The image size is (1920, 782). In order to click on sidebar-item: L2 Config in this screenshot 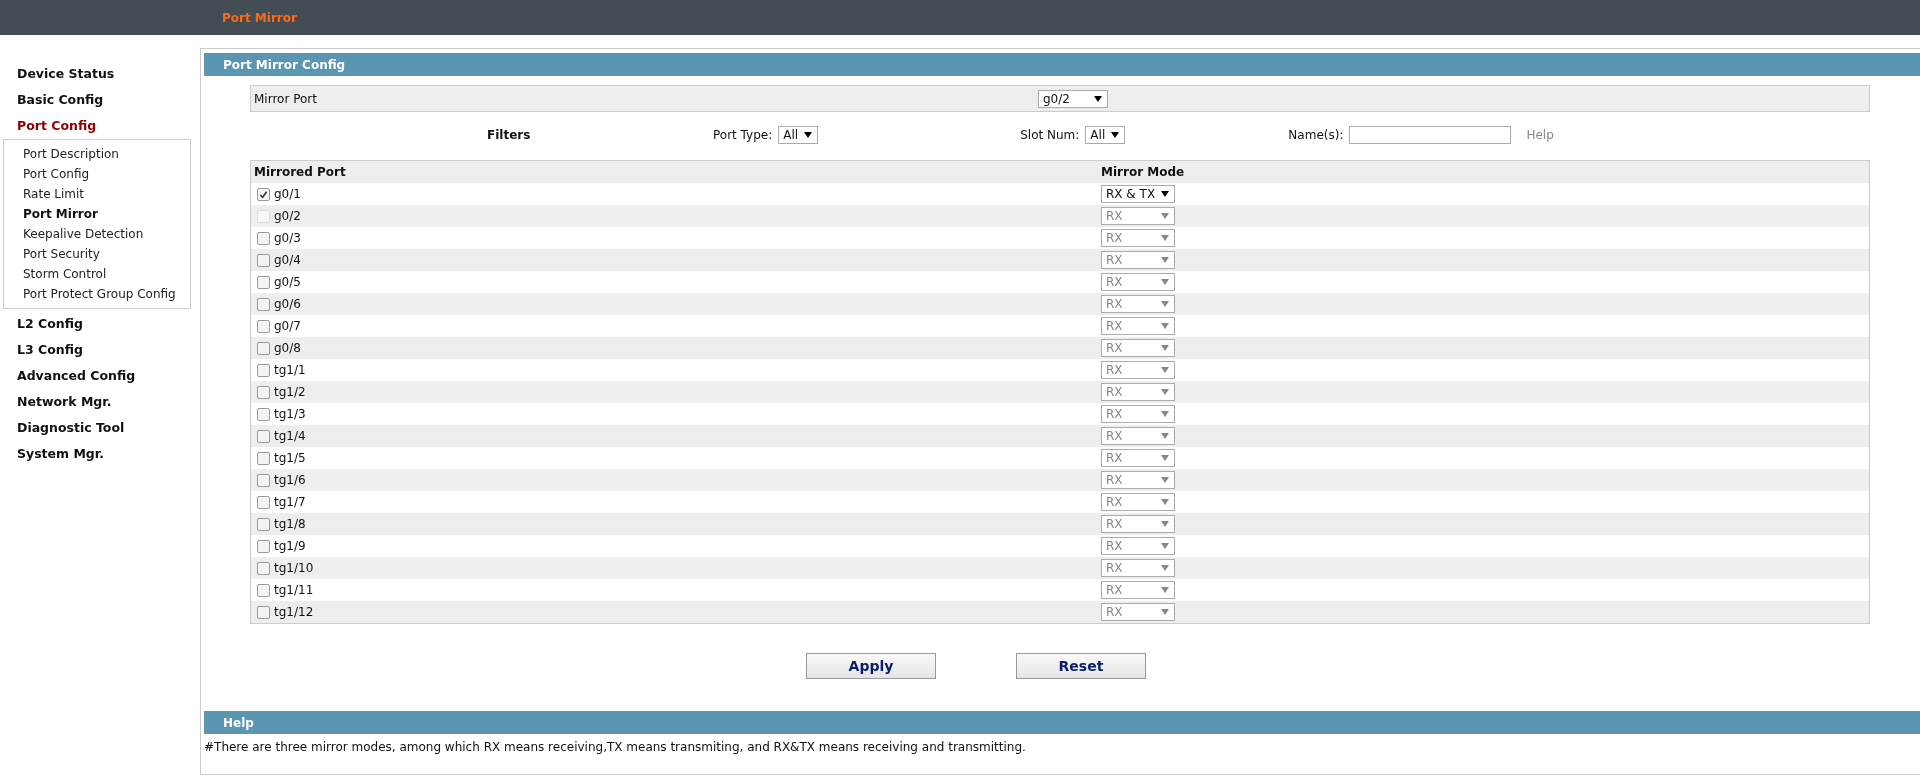, I will do `click(50, 324)`.